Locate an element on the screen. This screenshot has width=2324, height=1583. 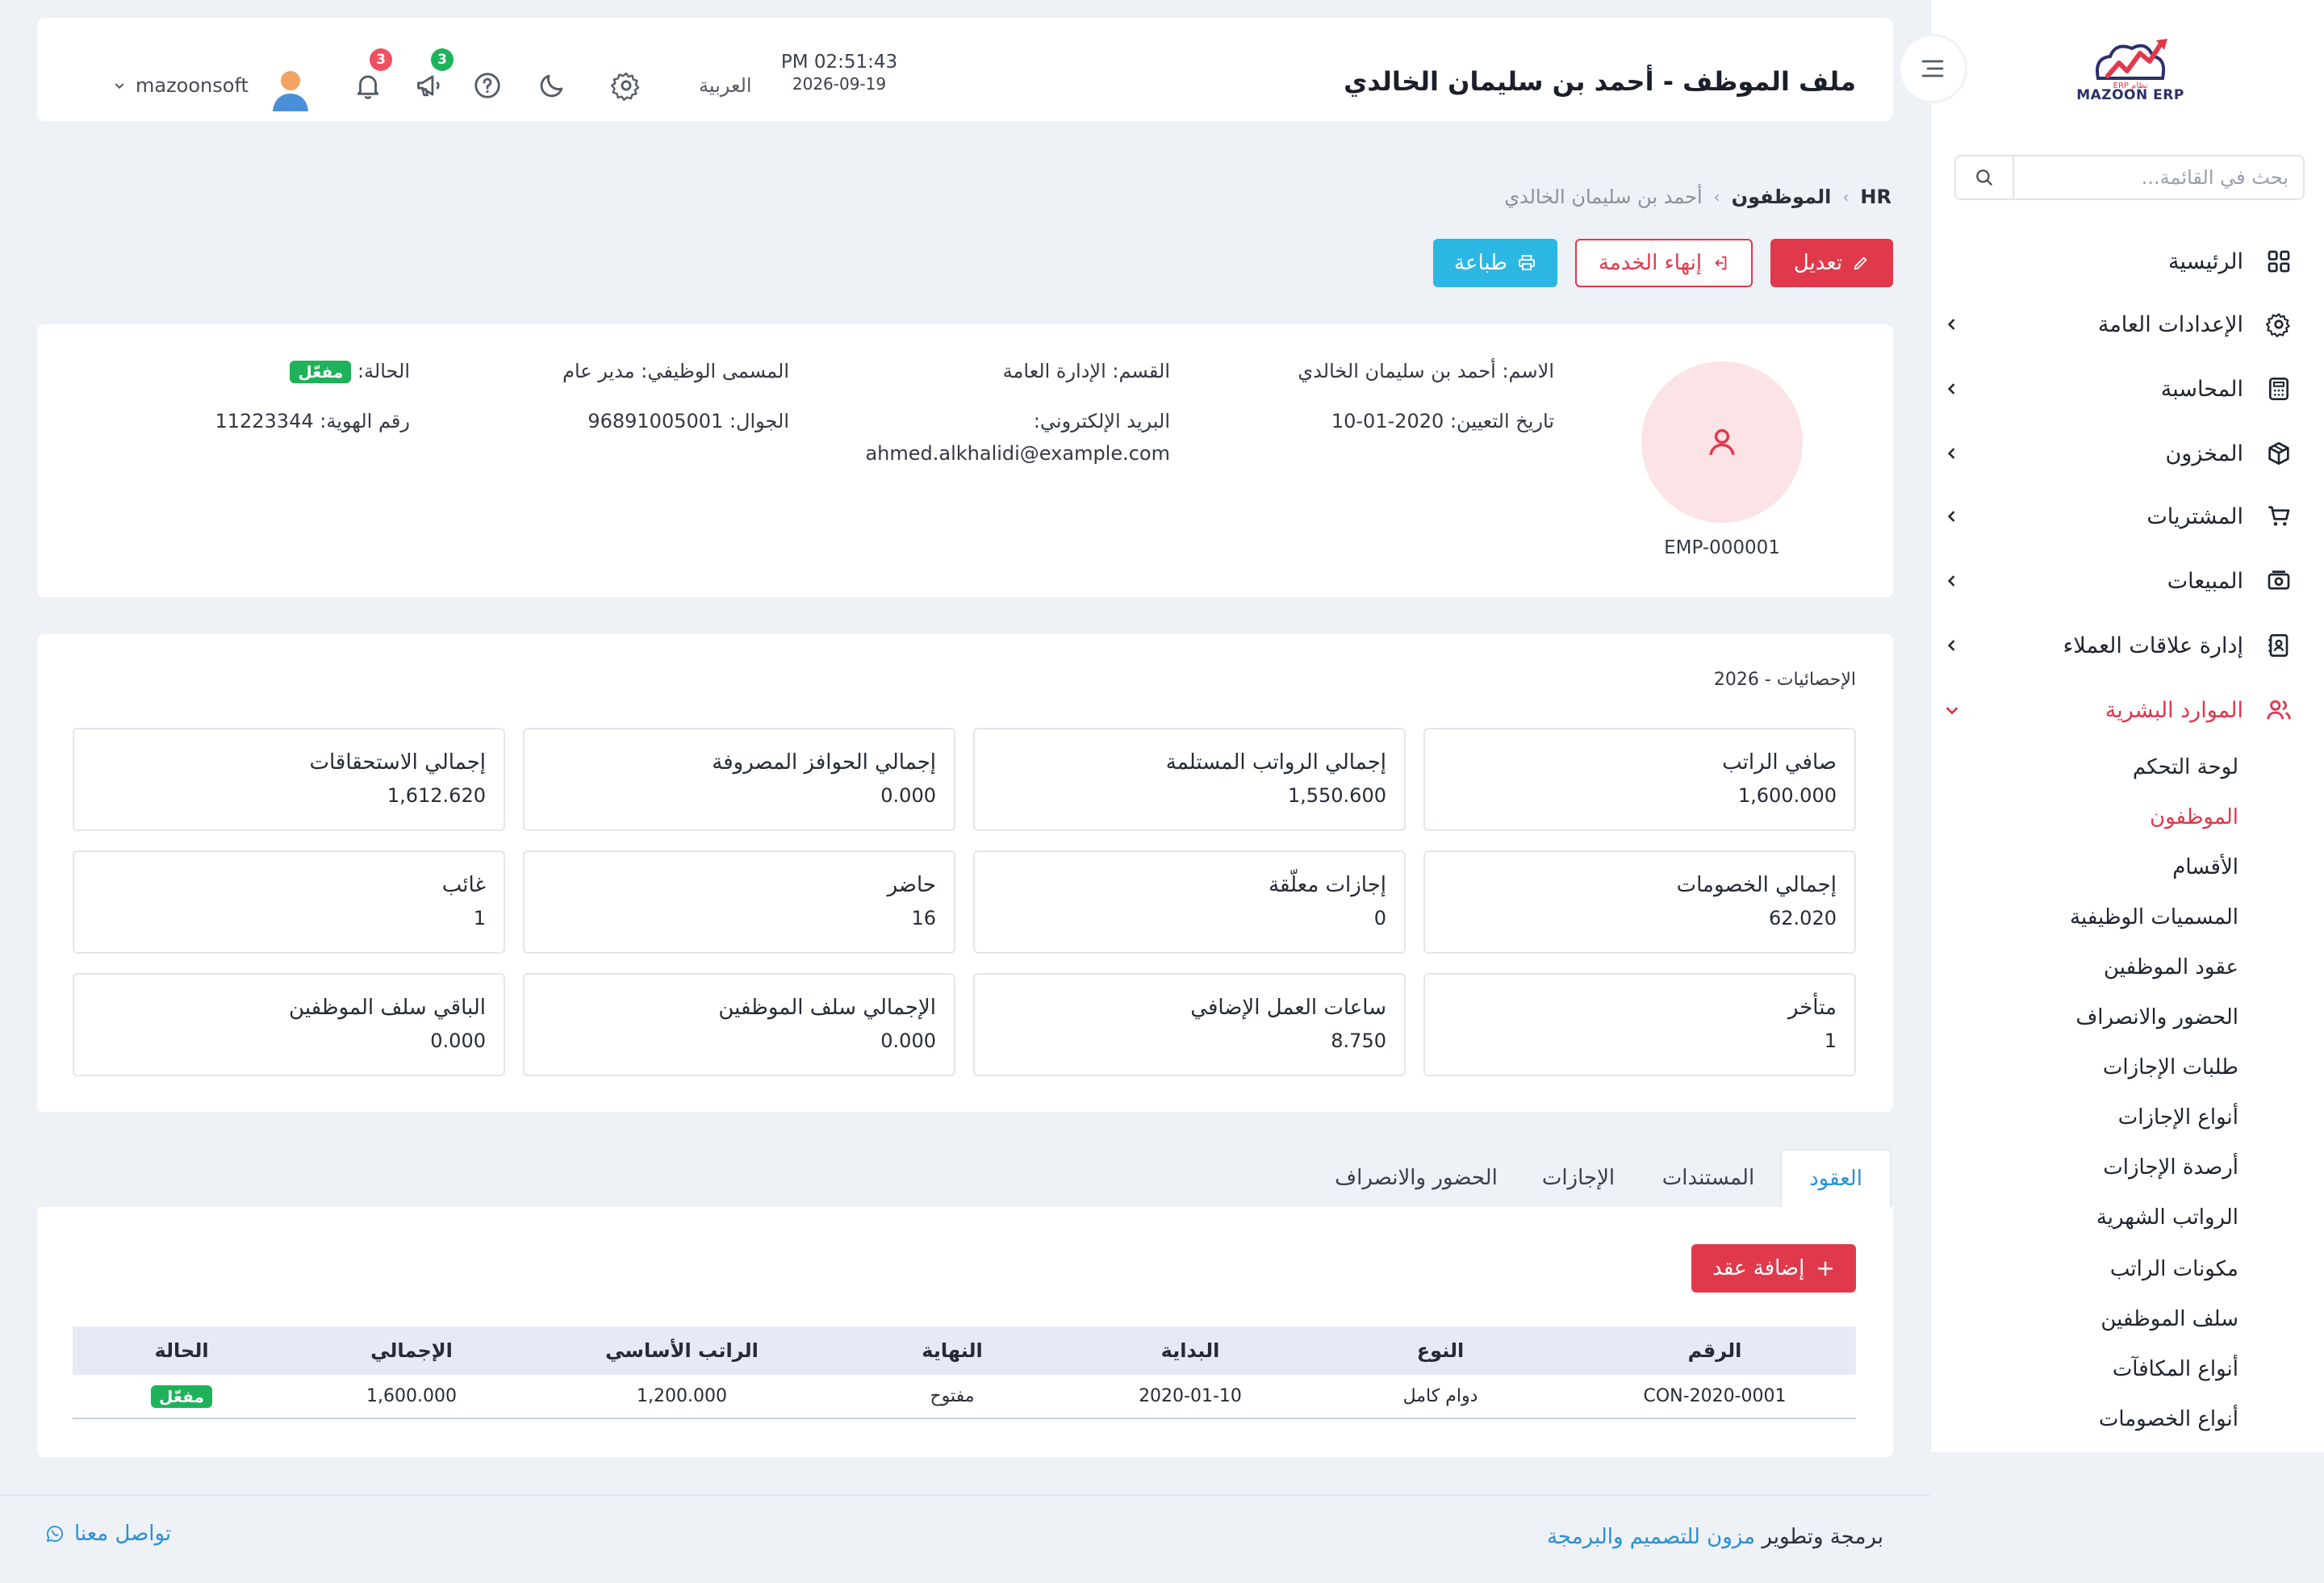
sidebar-subitem-leave-requests: طلبات الإجازات is located at coordinates (2170, 1073).